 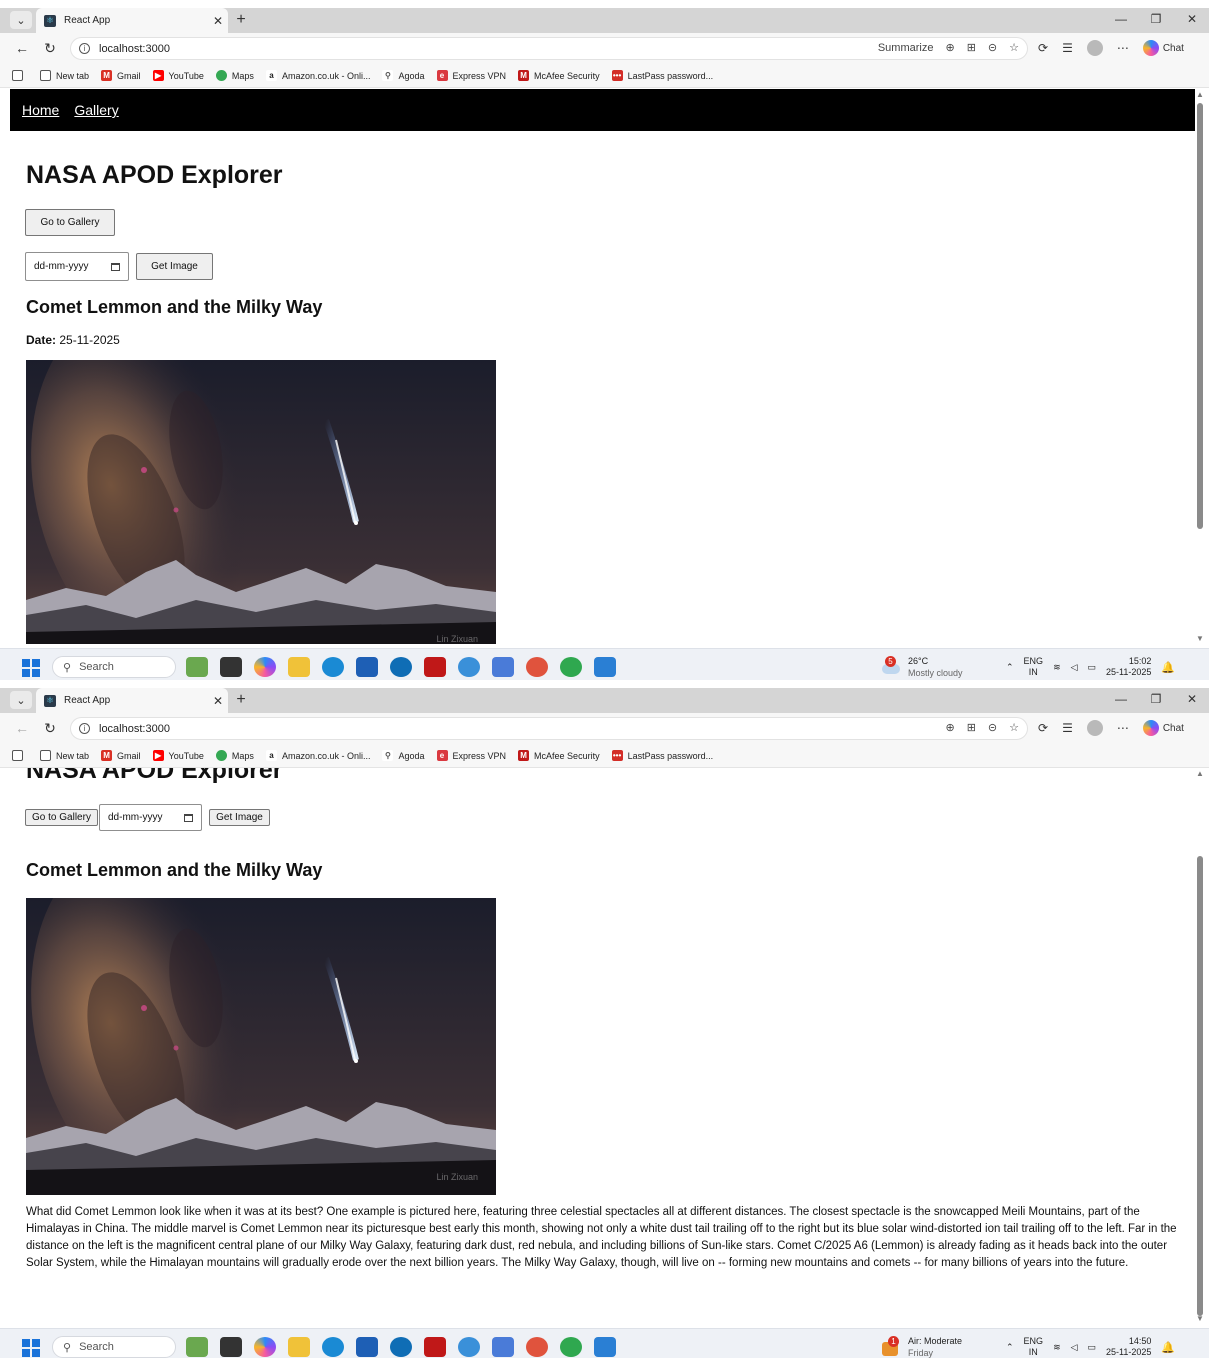 I want to click on chevron-up-icon: ⌃, so click(x=1010, y=667).